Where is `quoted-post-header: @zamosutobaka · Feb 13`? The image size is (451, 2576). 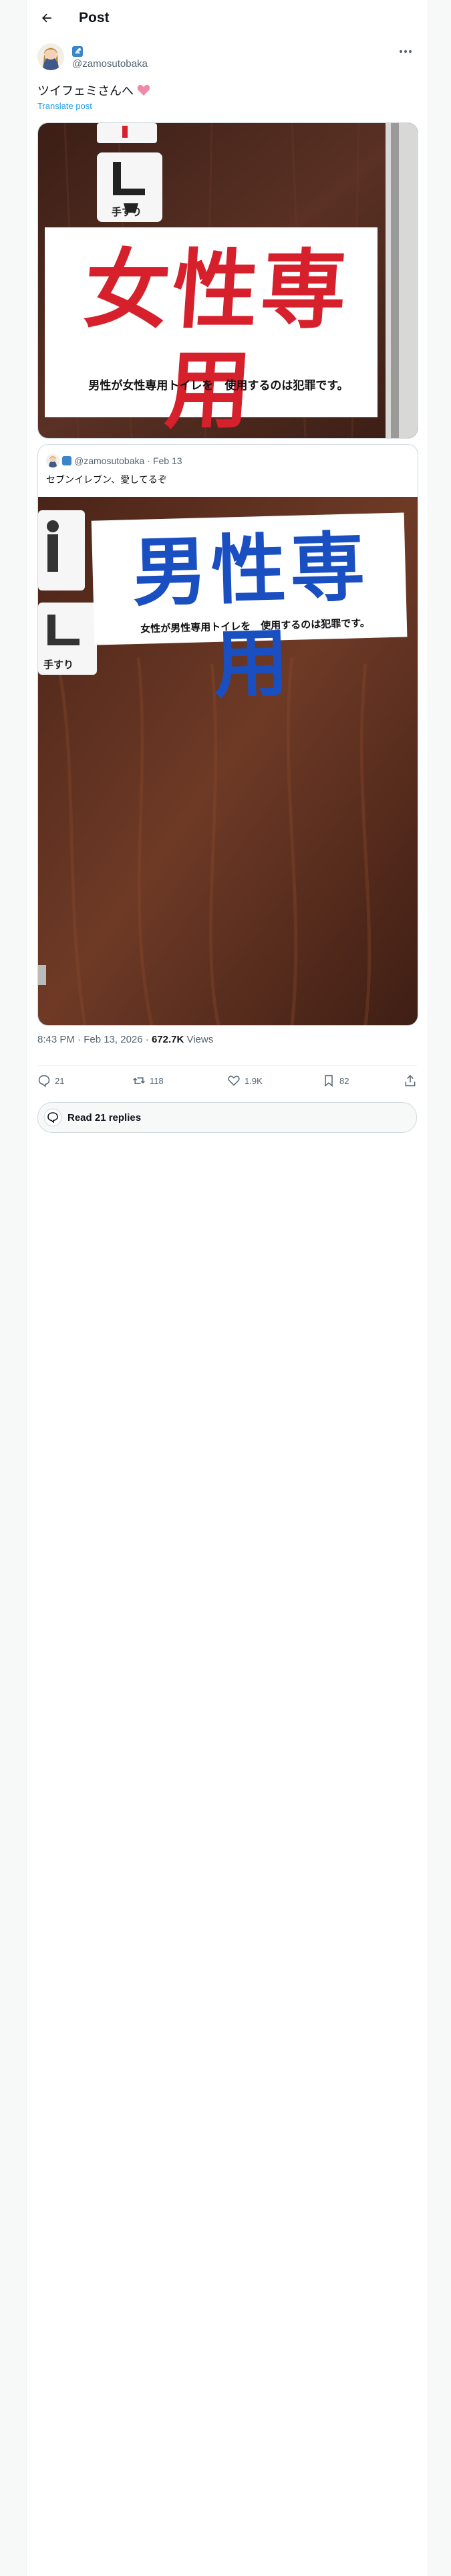 quoted-post-header: @zamosutobaka · Feb 13 is located at coordinates (114, 461).